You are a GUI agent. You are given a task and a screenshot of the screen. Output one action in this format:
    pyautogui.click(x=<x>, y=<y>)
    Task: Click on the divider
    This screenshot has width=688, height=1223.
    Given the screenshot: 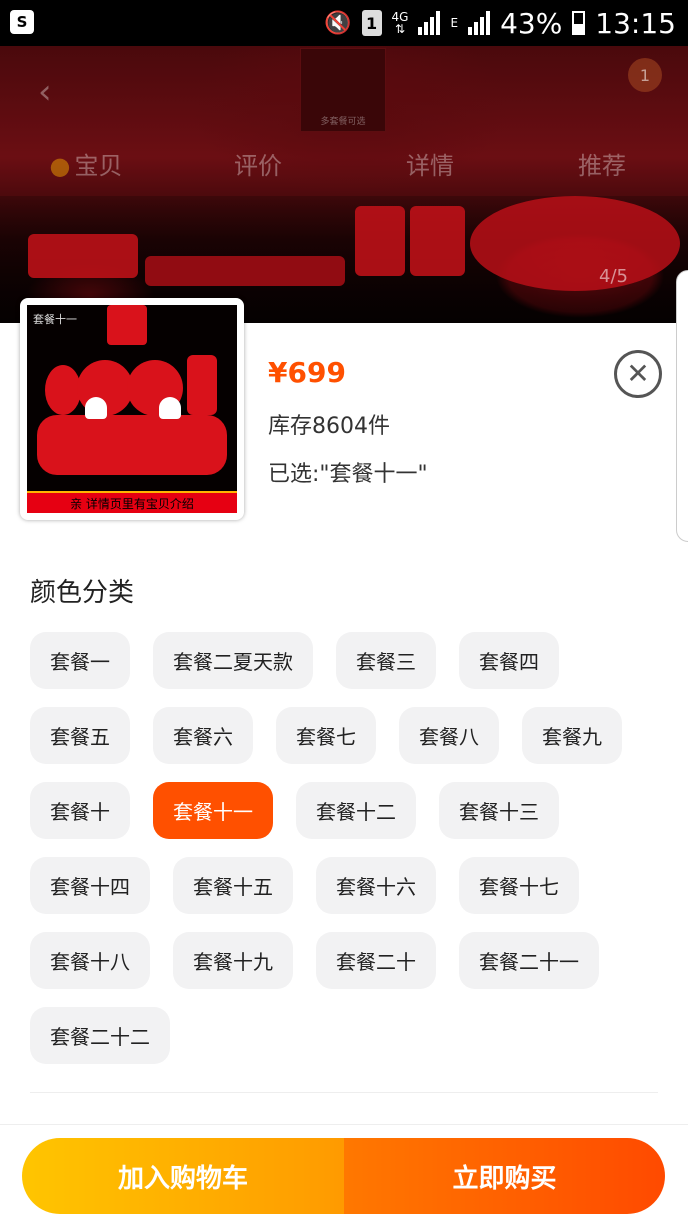 What is the action you would take?
    pyautogui.click(x=344, y=1092)
    